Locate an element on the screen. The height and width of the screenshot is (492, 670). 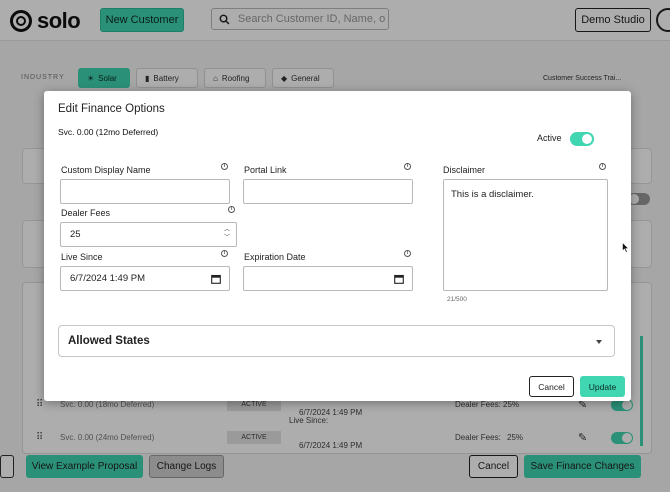
custom-display-name-input is located at coordinates (145, 191).